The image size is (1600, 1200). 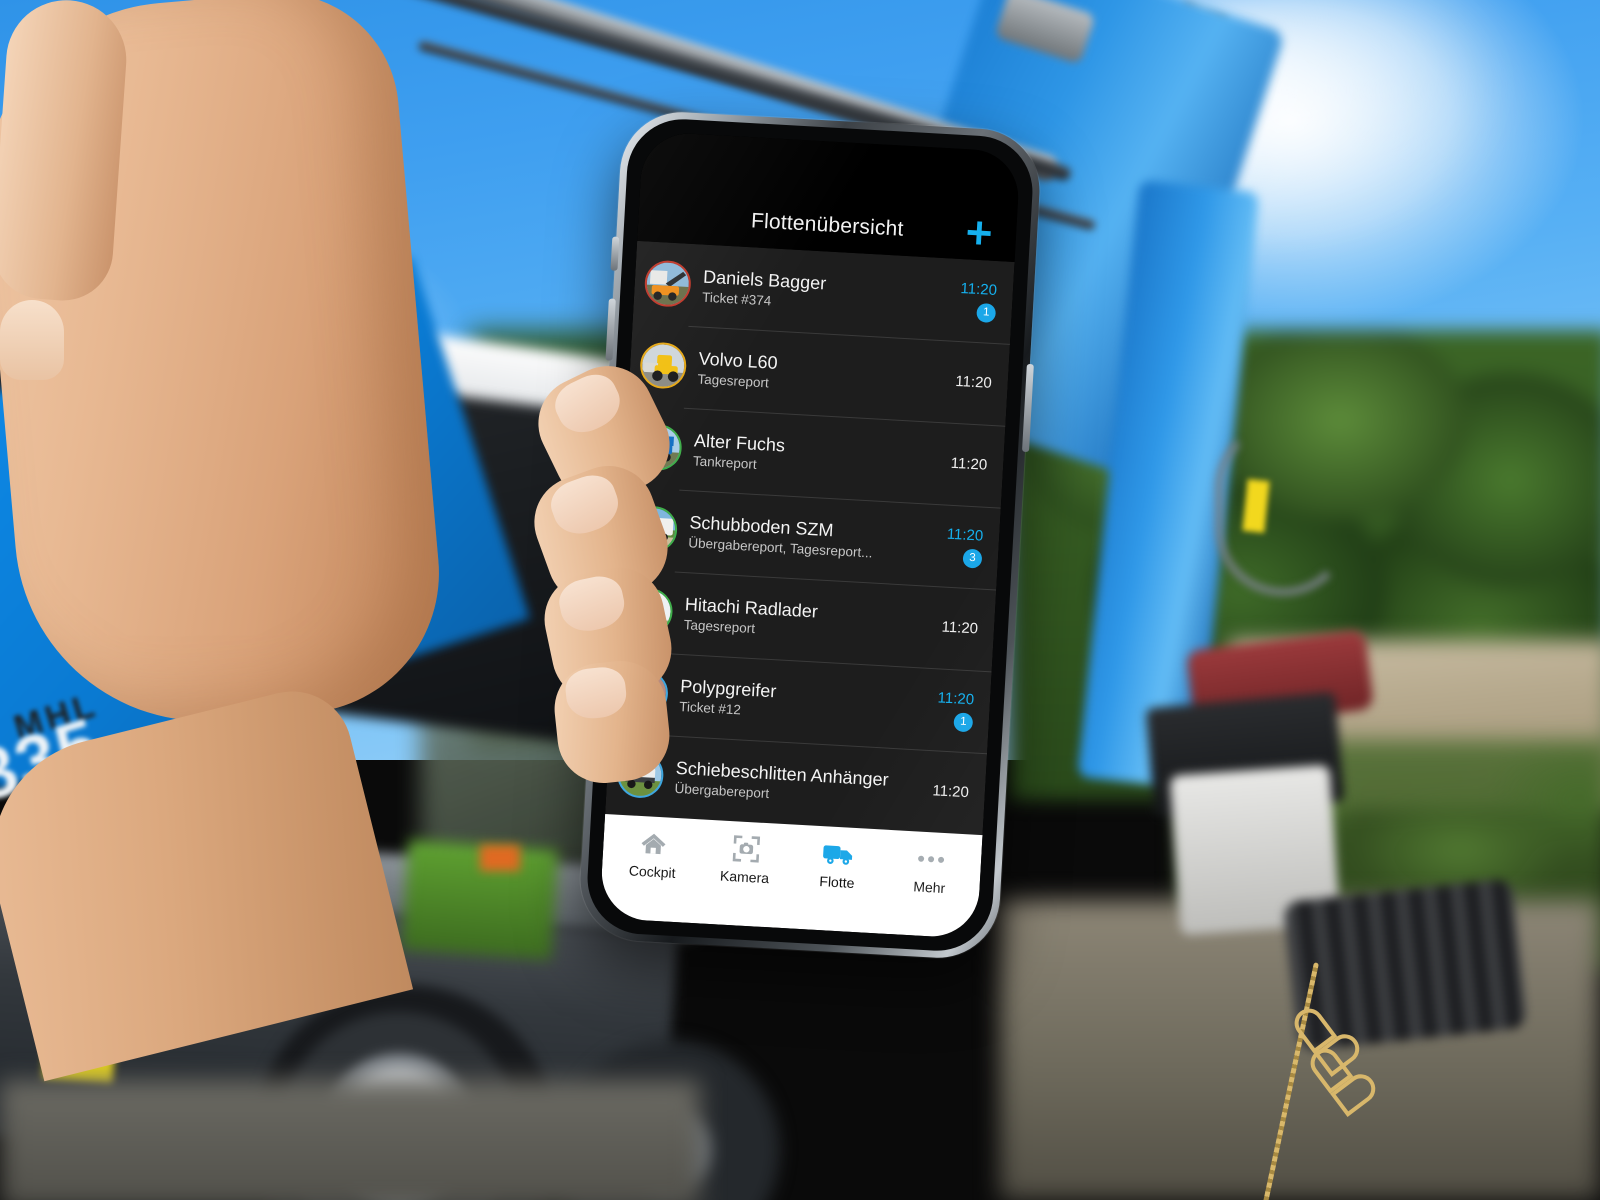 What do you see at coordinates (821, 375) in the screenshot?
I see `row-text: Volvo L60 Tagesreport` at bounding box center [821, 375].